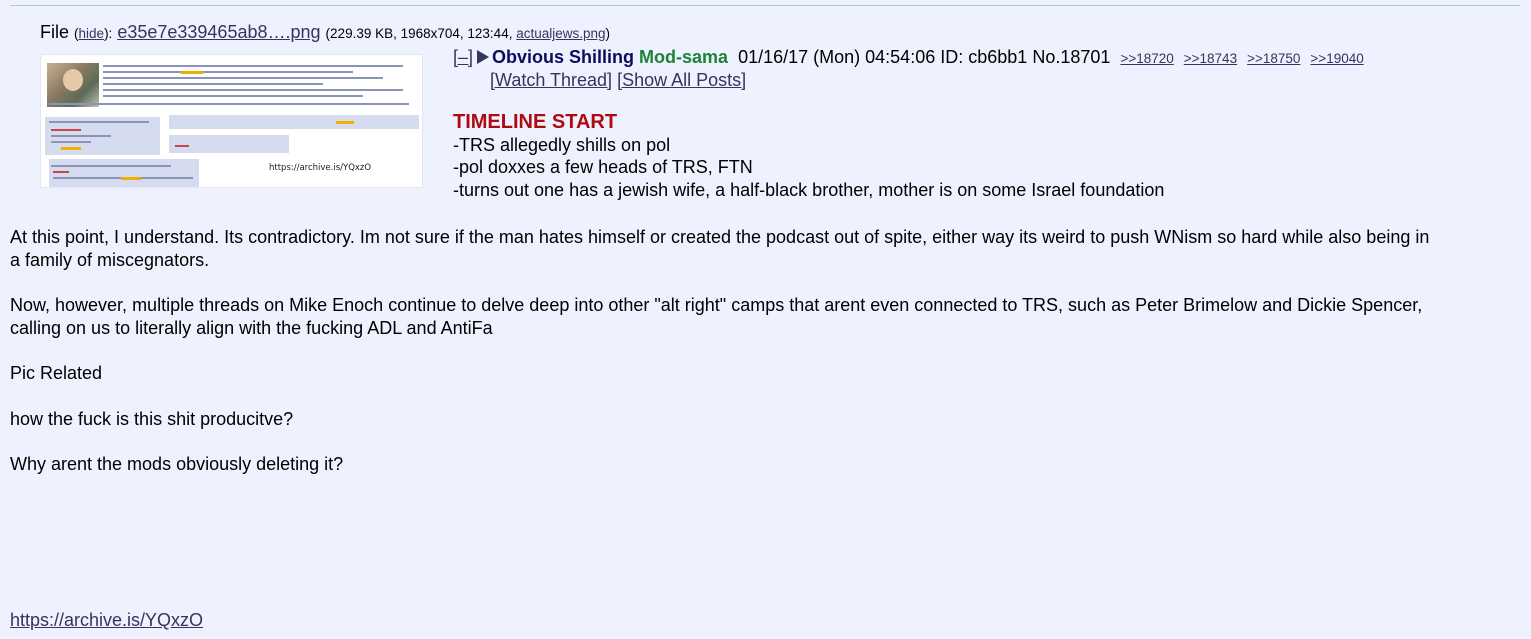  Describe the element at coordinates (765, 5) in the screenshot. I see `top-divider` at that location.